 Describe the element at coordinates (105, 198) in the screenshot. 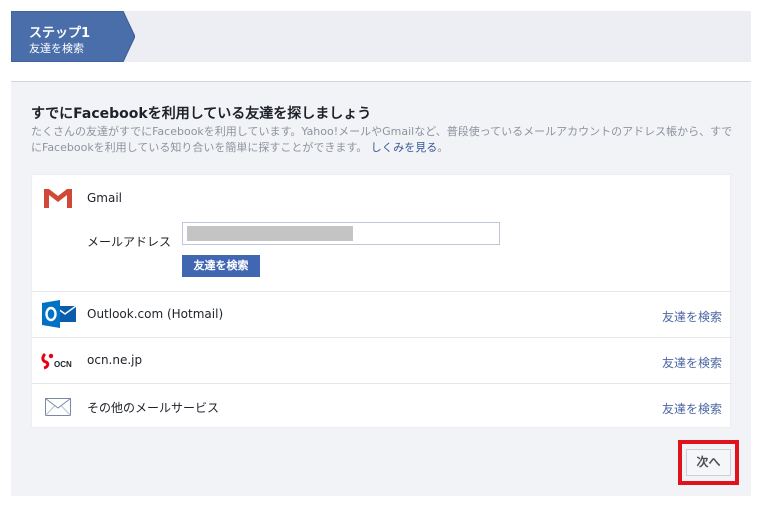

I see `gmail-label: Gmail` at that location.